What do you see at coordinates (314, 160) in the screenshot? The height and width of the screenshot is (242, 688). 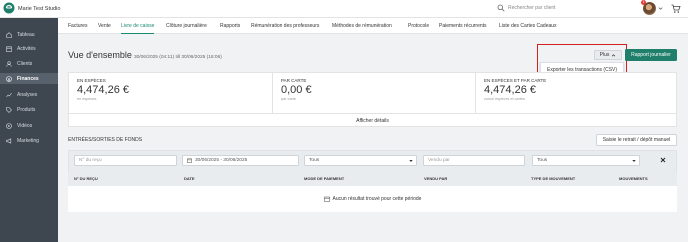 I see `payment-mode-value: Tous` at bounding box center [314, 160].